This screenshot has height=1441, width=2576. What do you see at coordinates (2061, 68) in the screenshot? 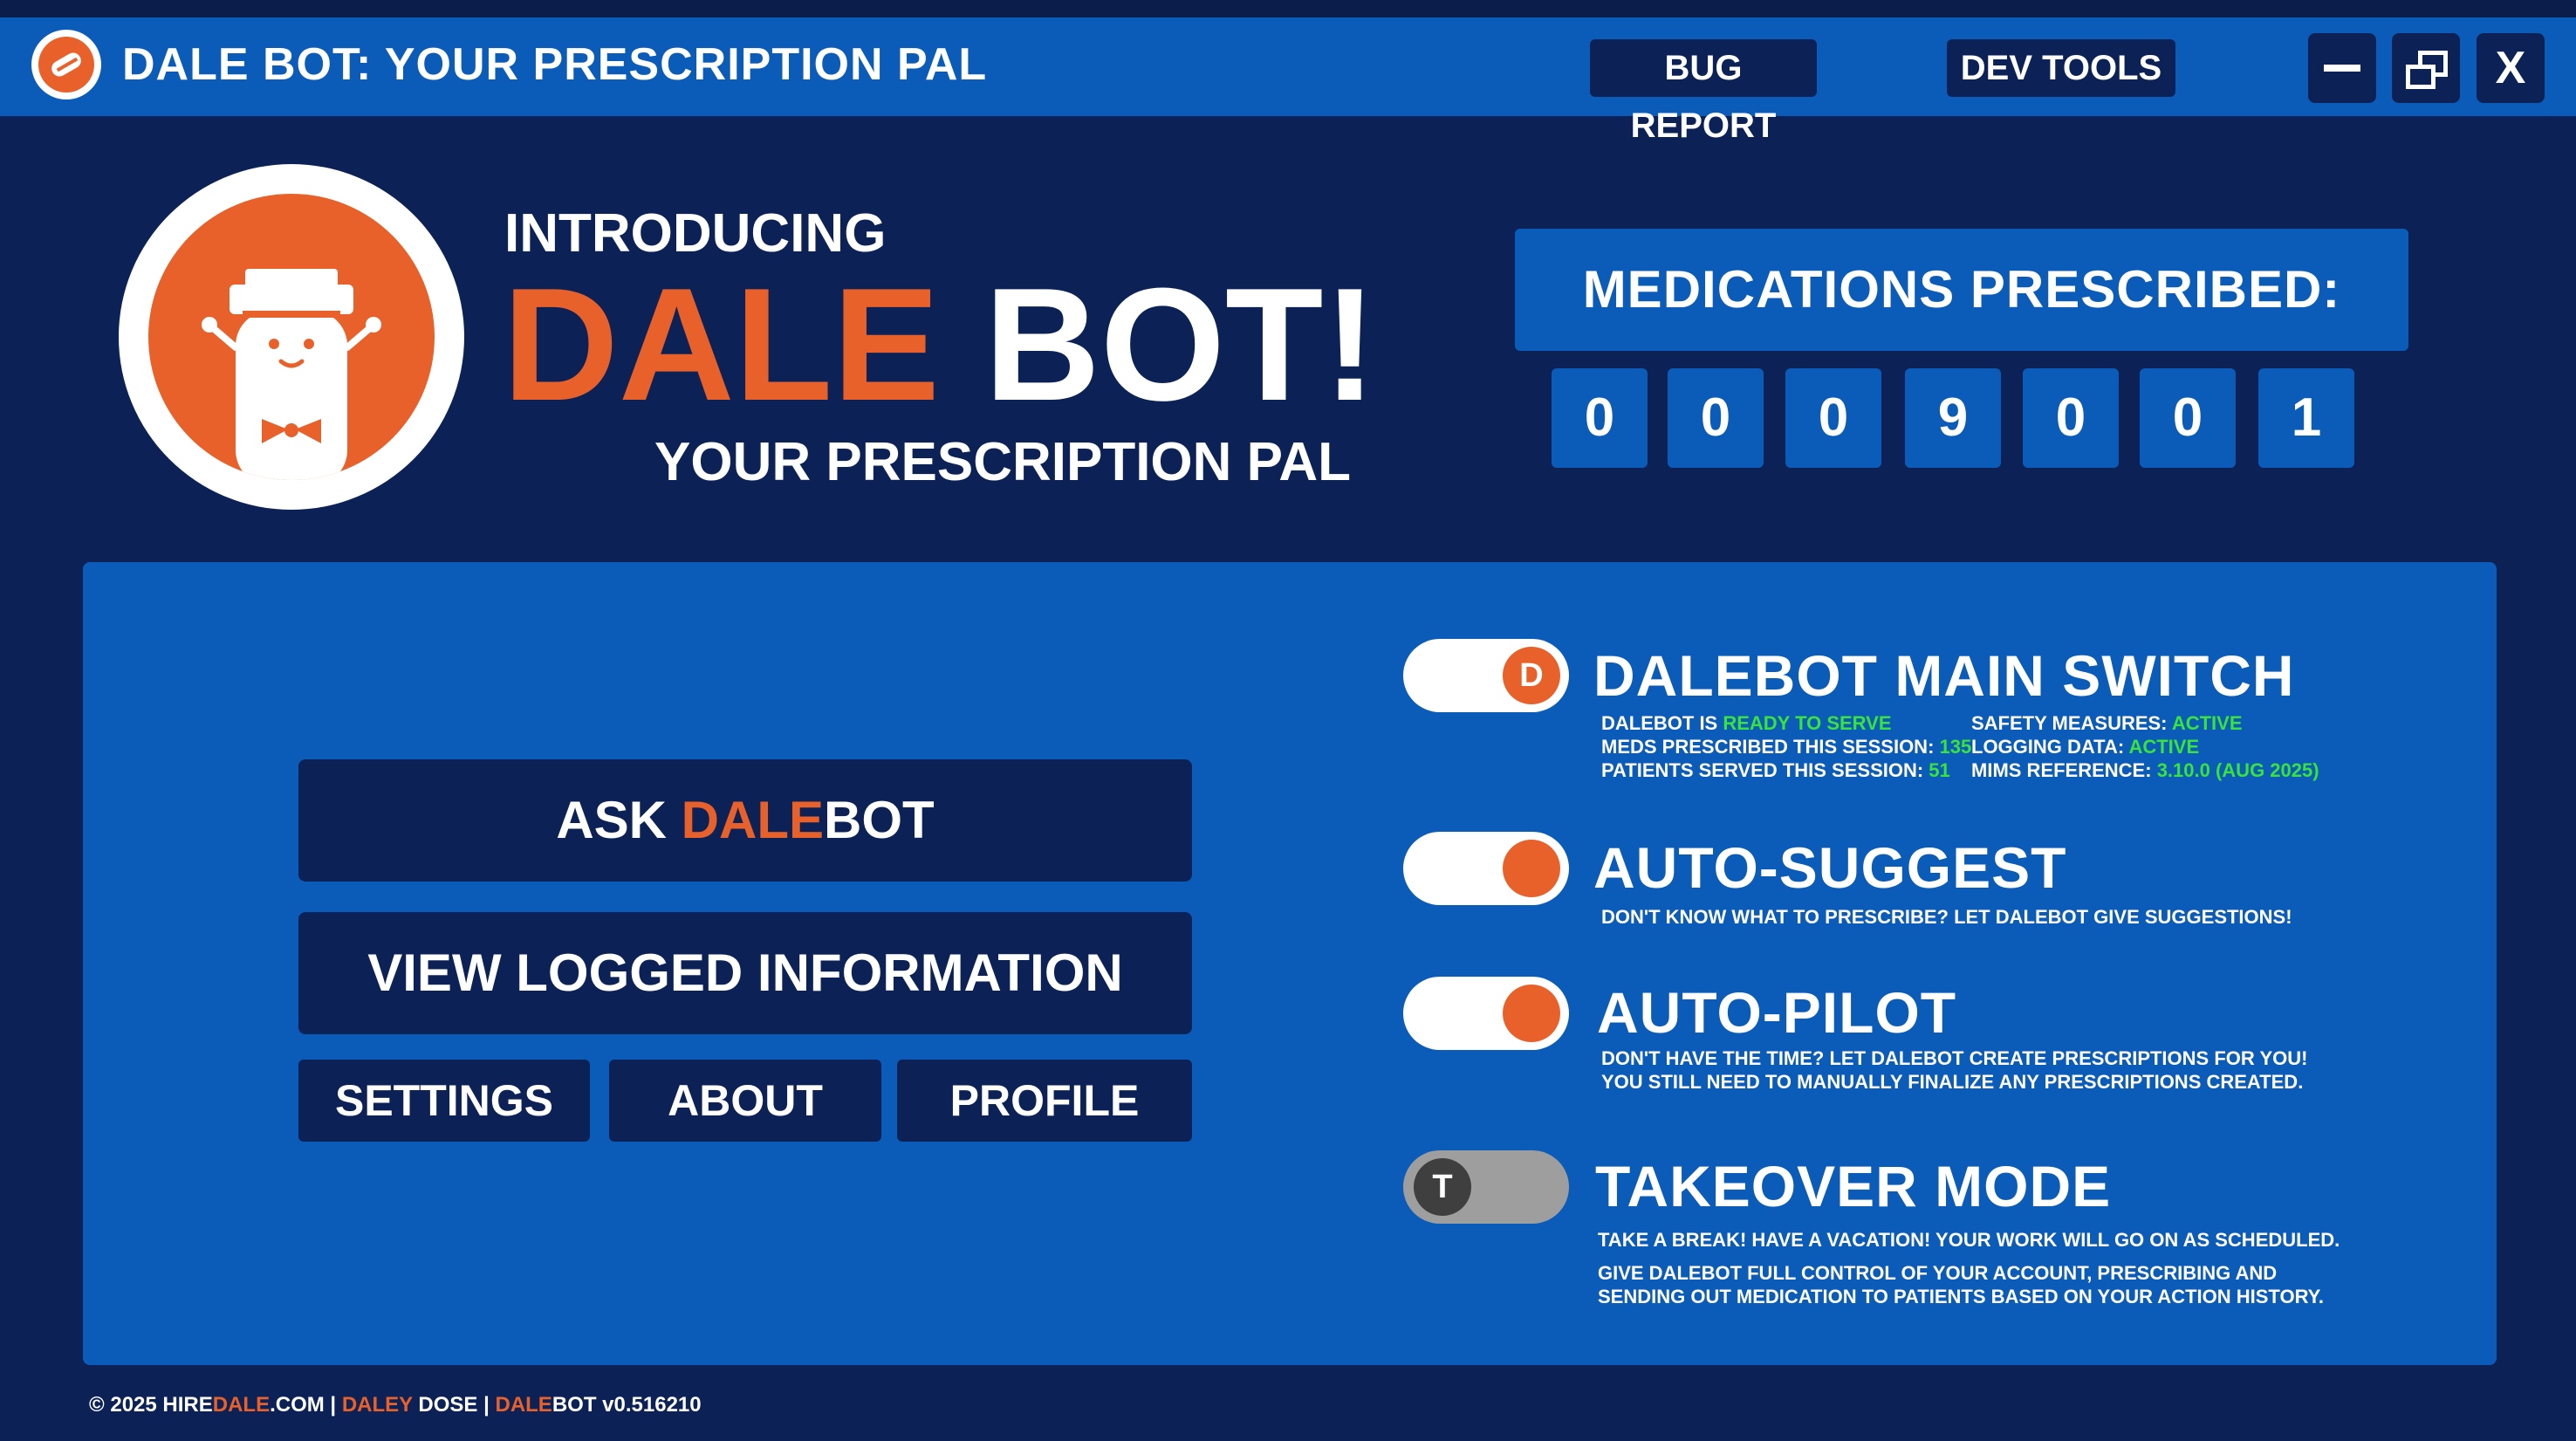
I see `dev-tools-button: DEV TOOLS` at bounding box center [2061, 68].